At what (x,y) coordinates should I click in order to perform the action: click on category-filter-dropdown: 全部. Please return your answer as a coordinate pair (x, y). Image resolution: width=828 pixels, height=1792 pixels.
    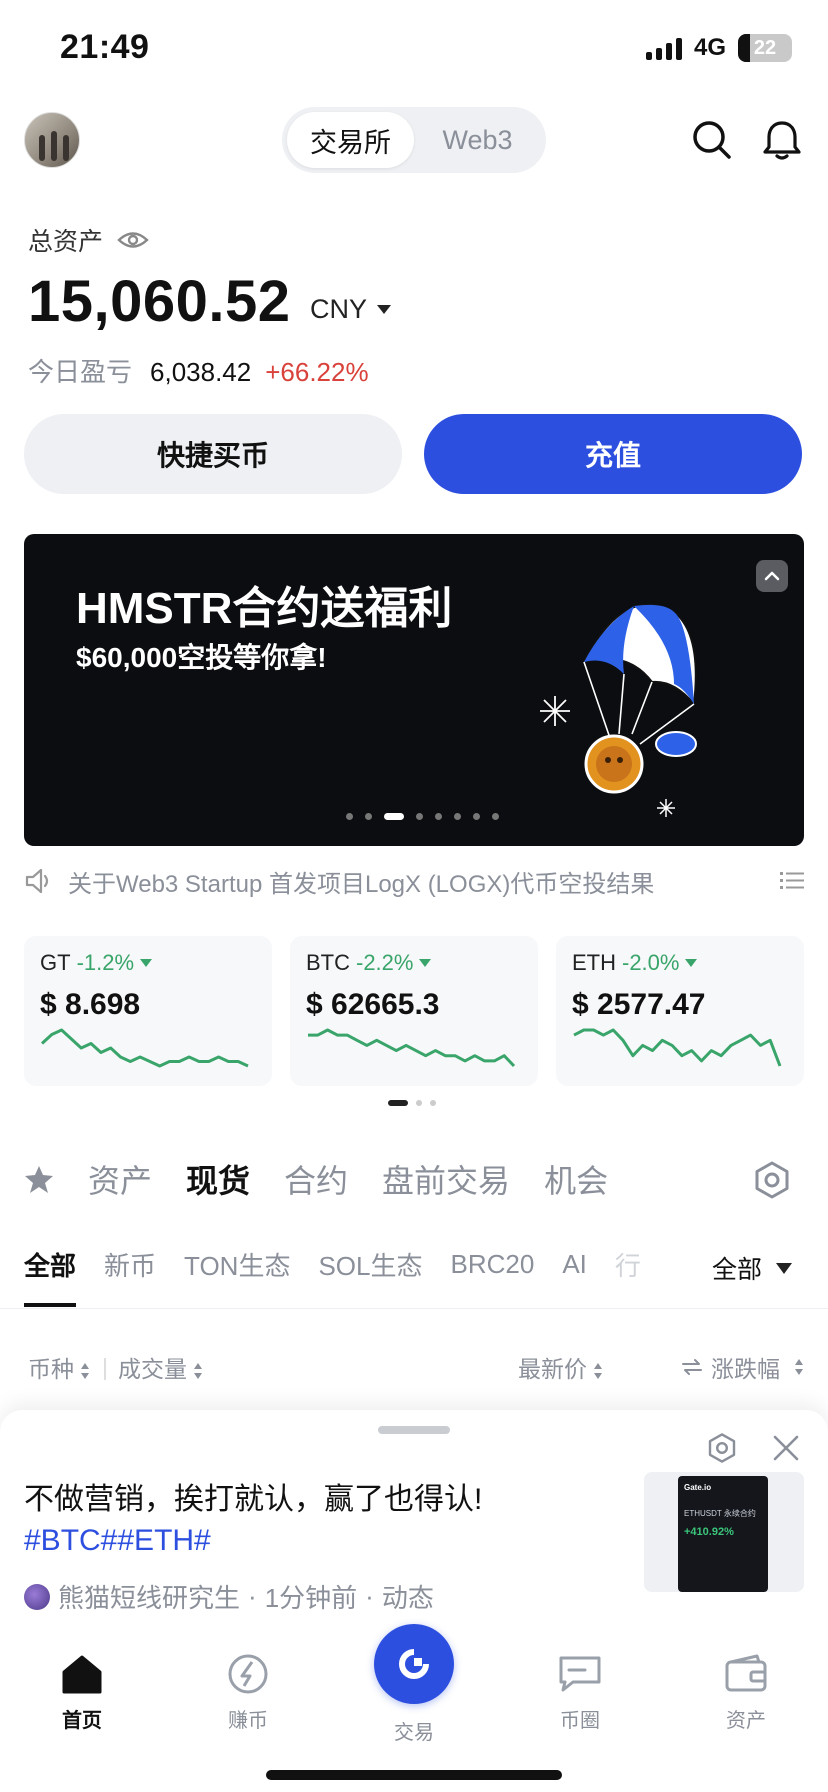
    Looking at the image, I should click on (752, 1268).